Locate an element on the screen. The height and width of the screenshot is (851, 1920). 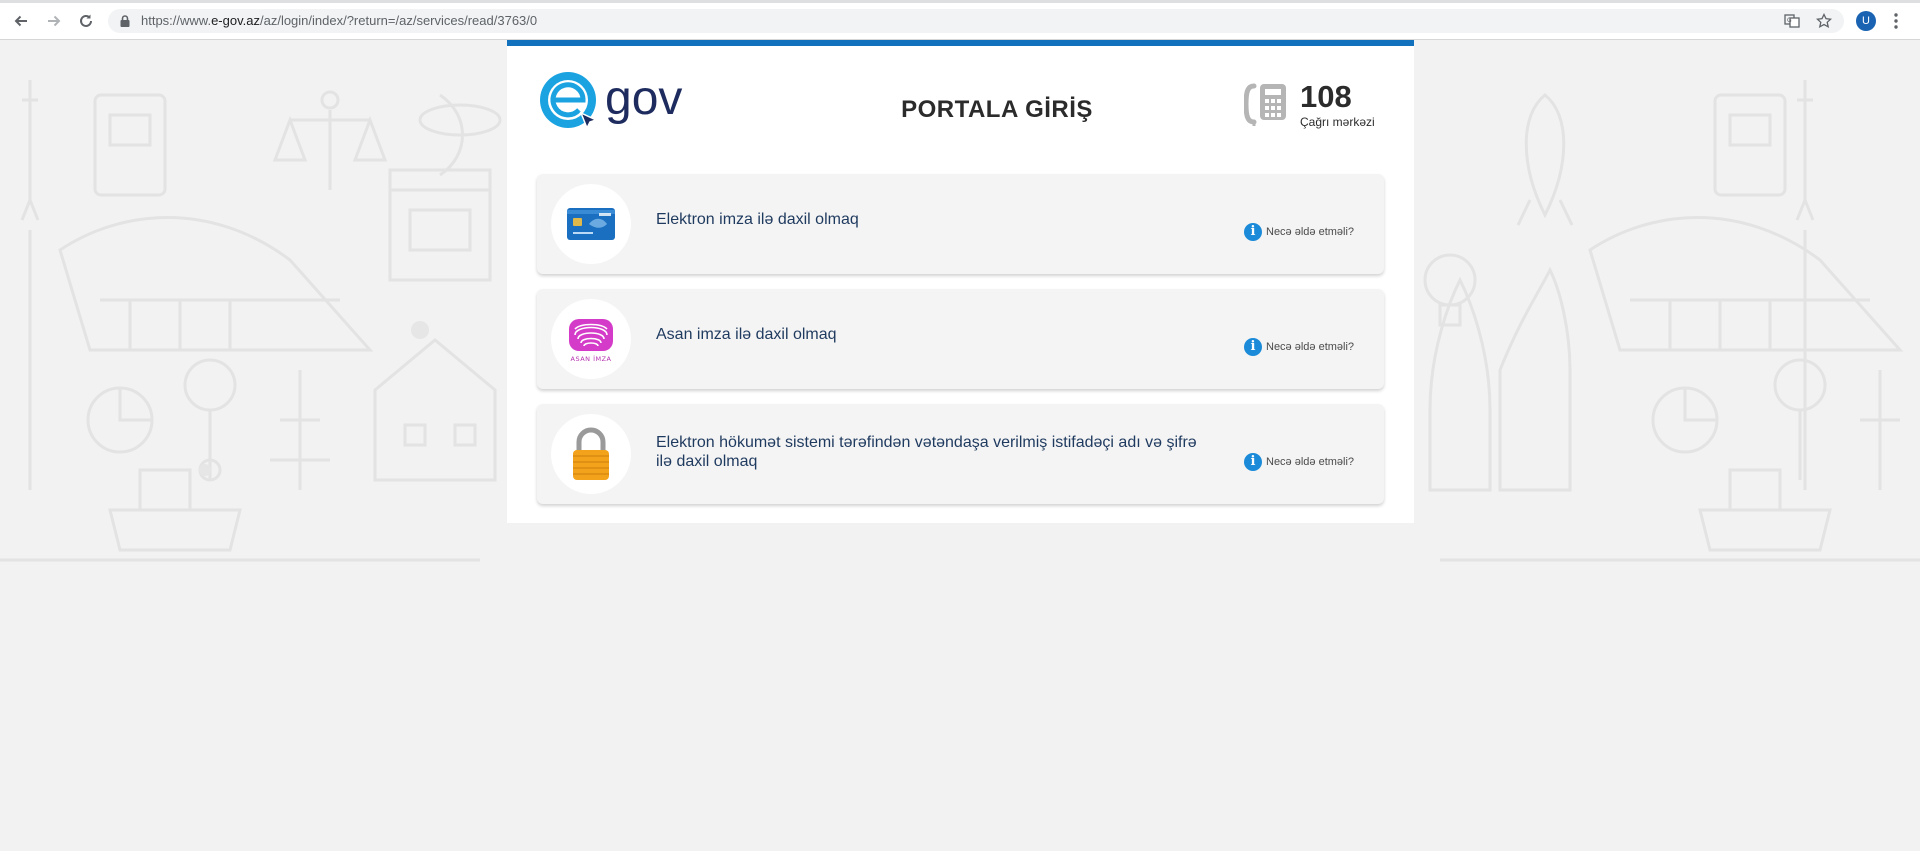
option-icon-circle: ASAN İMZA is located at coordinates (591, 339).